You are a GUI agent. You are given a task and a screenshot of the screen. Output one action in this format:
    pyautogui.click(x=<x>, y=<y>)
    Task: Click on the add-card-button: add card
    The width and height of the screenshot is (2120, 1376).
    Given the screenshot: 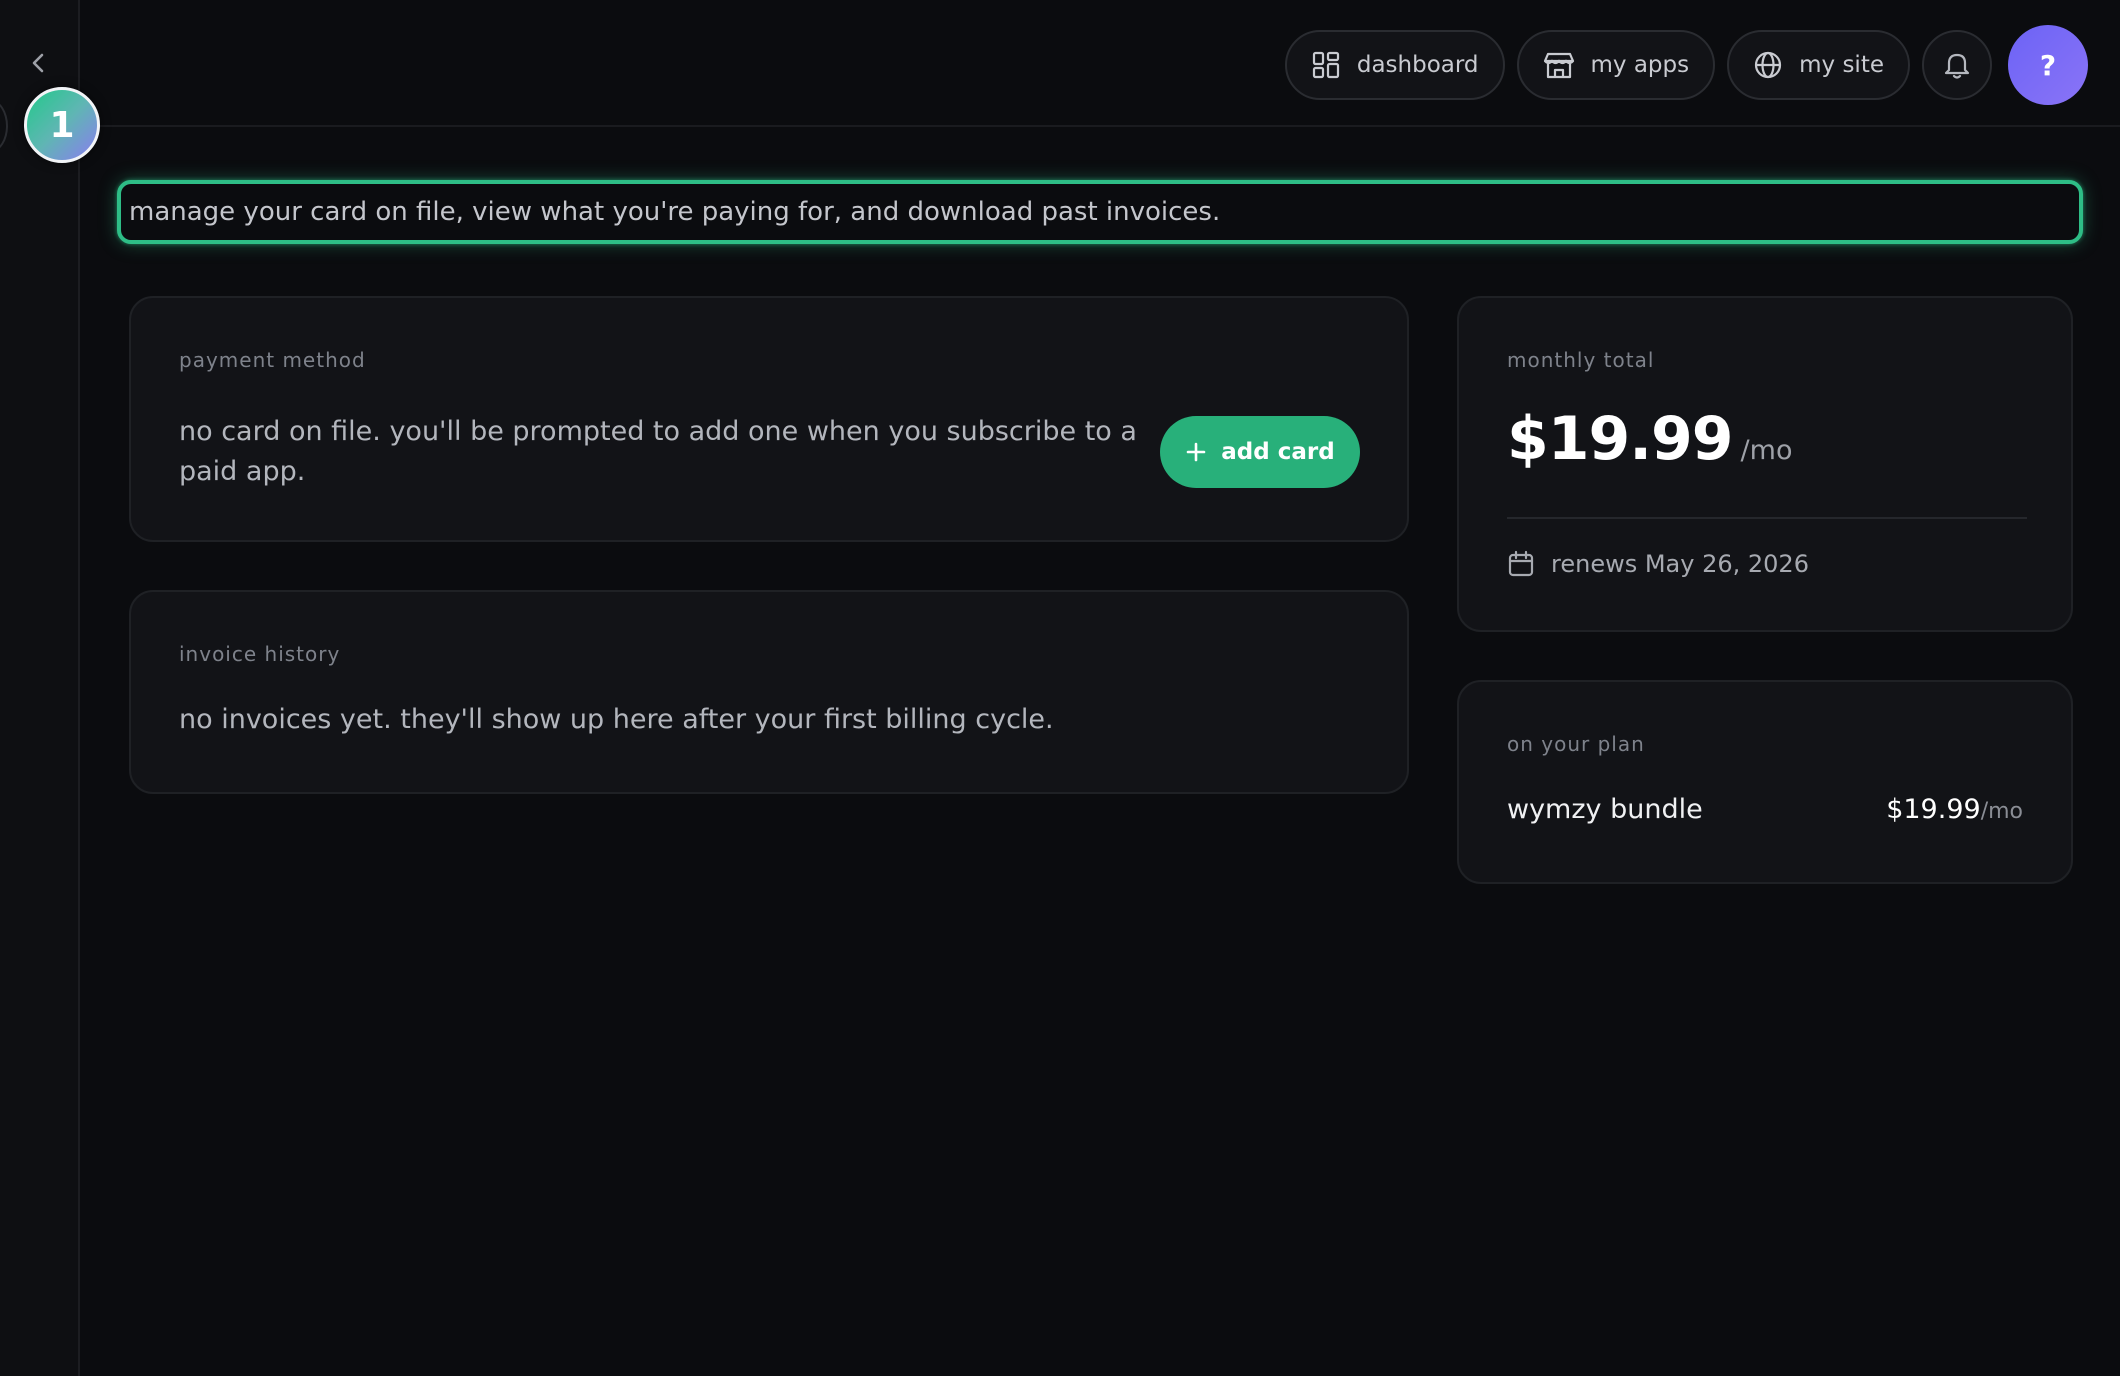 What is the action you would take?
    pyautogui.click(x=1260, y=452)
    